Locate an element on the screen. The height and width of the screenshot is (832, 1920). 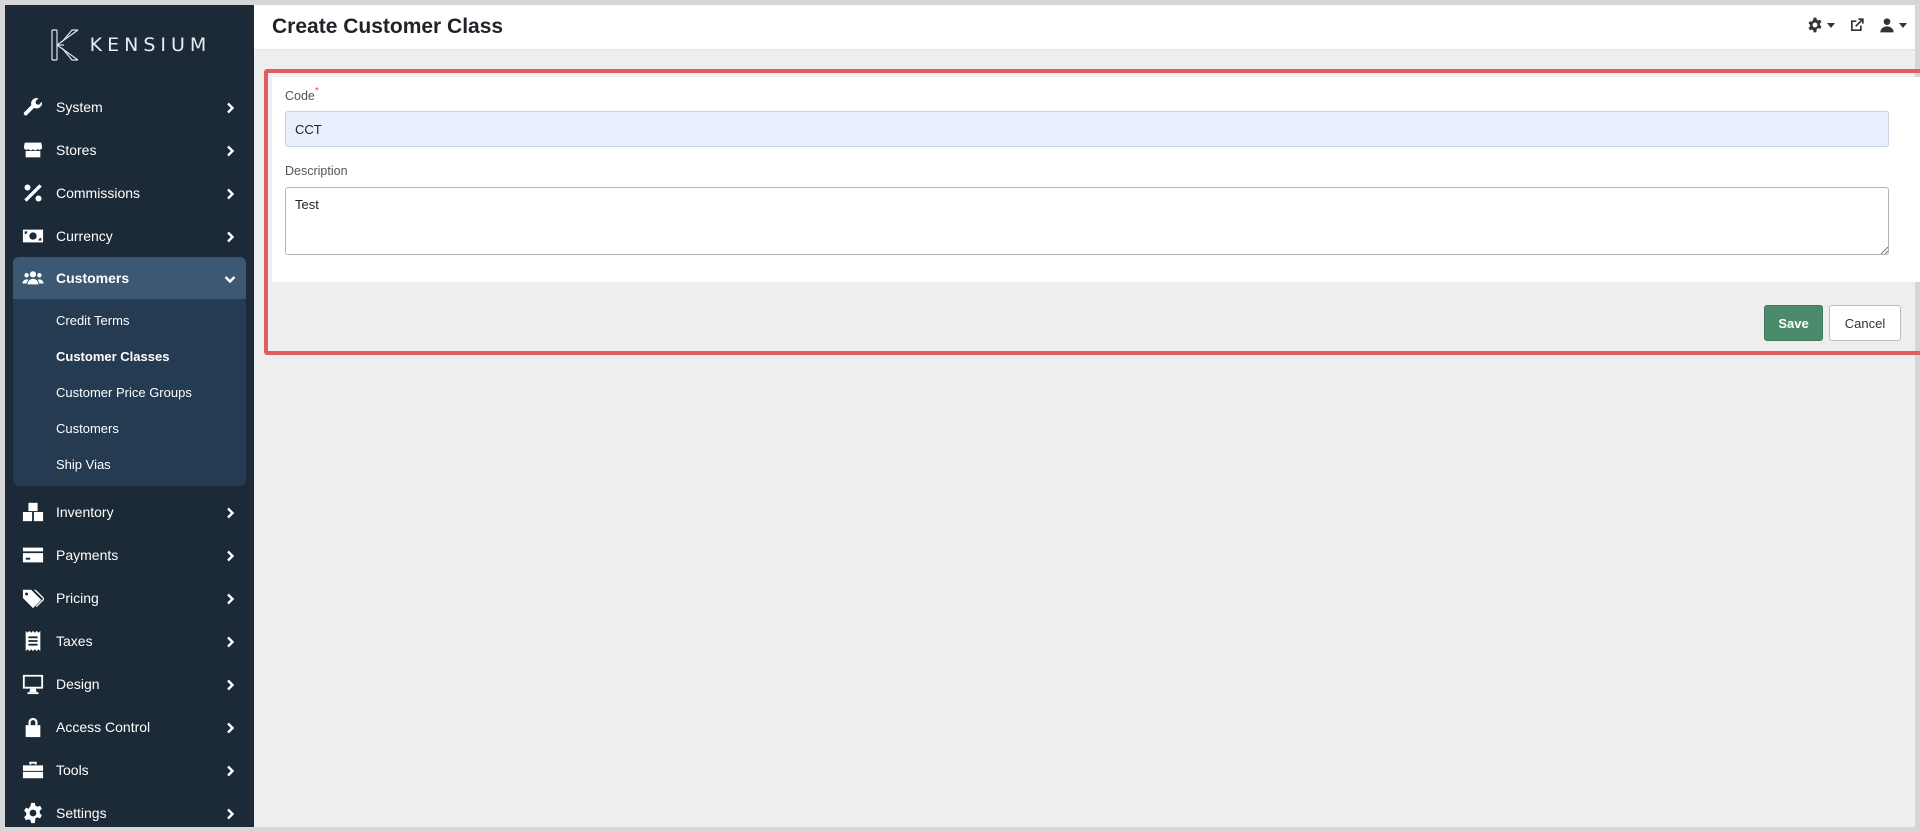
sidebar-item-label: Commissions is located at coordinates (98, 192).